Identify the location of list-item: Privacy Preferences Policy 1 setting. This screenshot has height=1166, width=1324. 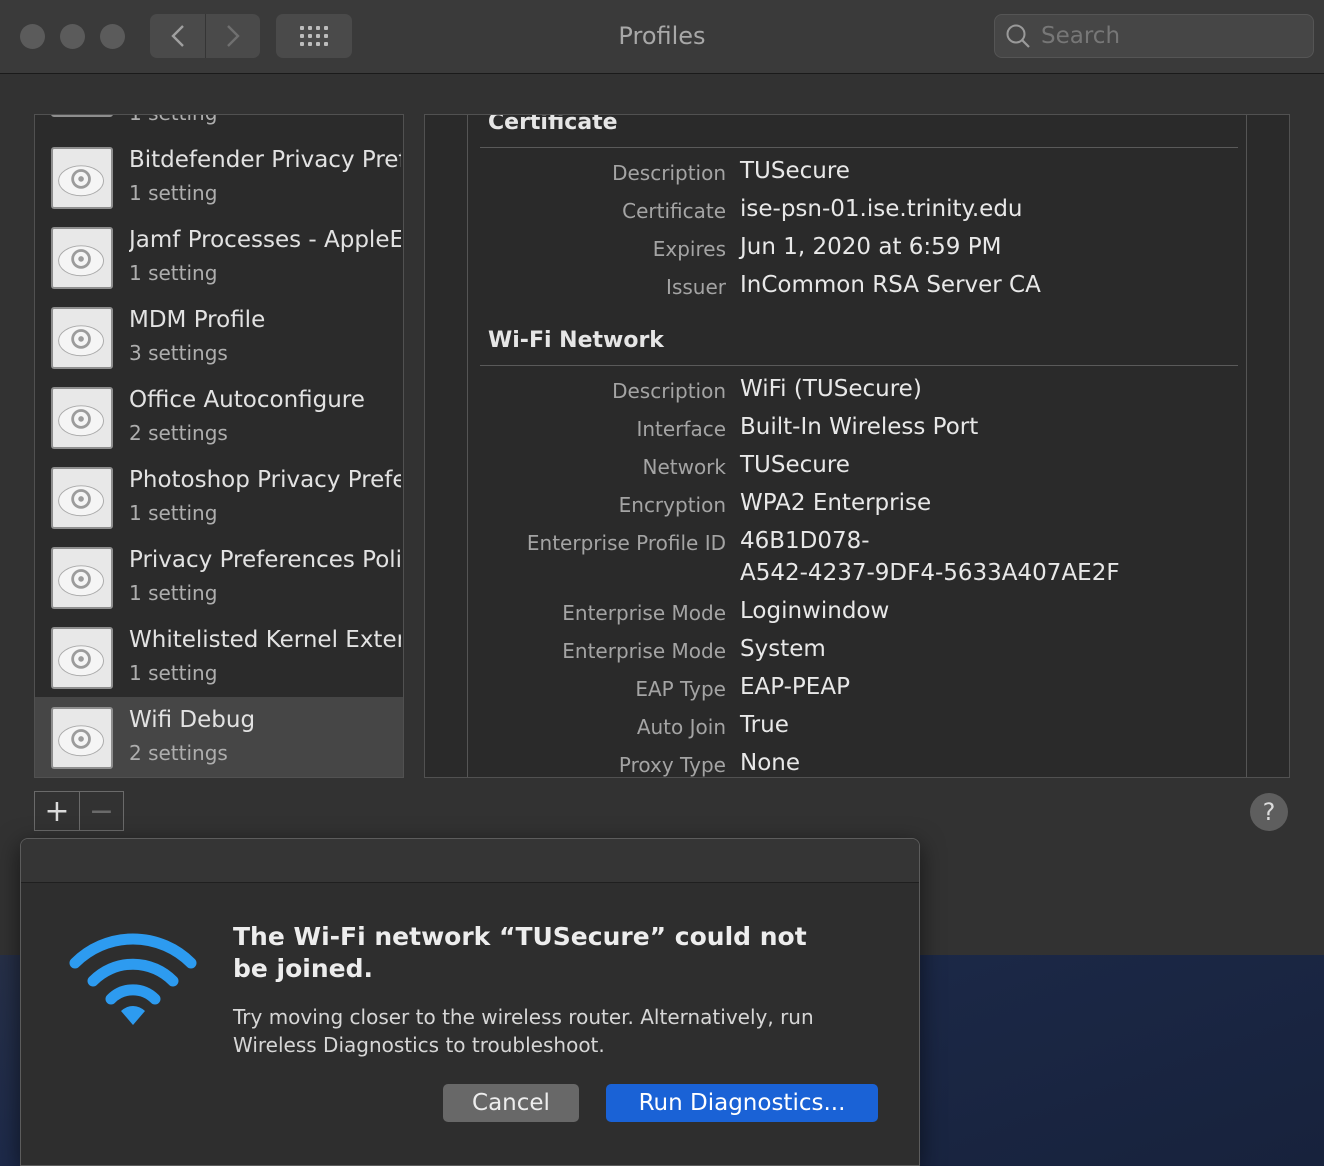
(219, 577).